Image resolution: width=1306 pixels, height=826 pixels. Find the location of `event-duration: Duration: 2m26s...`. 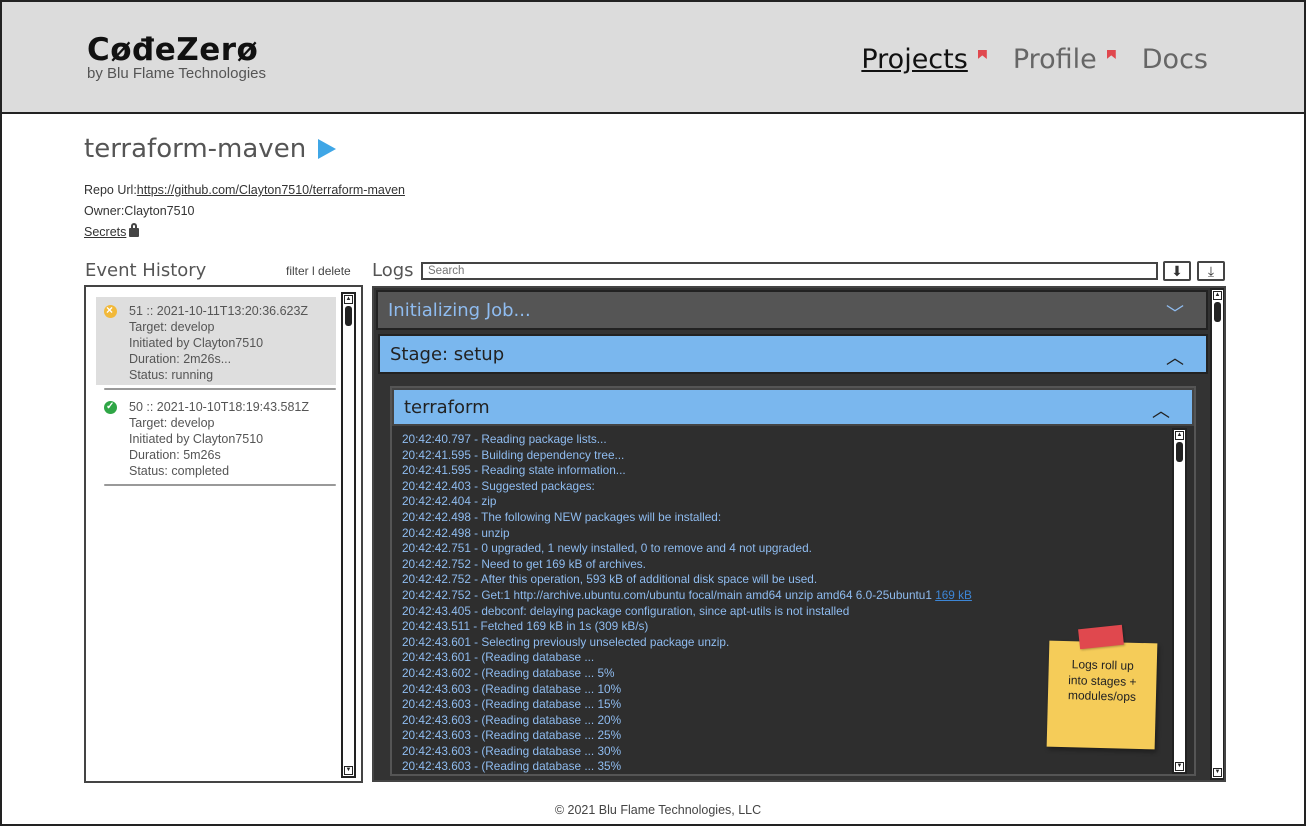

event-duration: Duration: 2m26s... is located at coordinates (180, 359).